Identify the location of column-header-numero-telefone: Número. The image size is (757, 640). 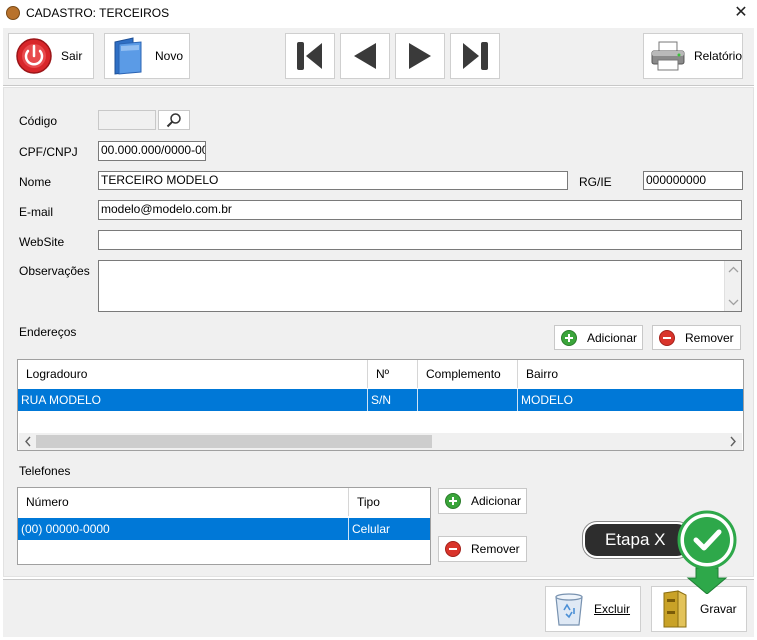
(183, 502).